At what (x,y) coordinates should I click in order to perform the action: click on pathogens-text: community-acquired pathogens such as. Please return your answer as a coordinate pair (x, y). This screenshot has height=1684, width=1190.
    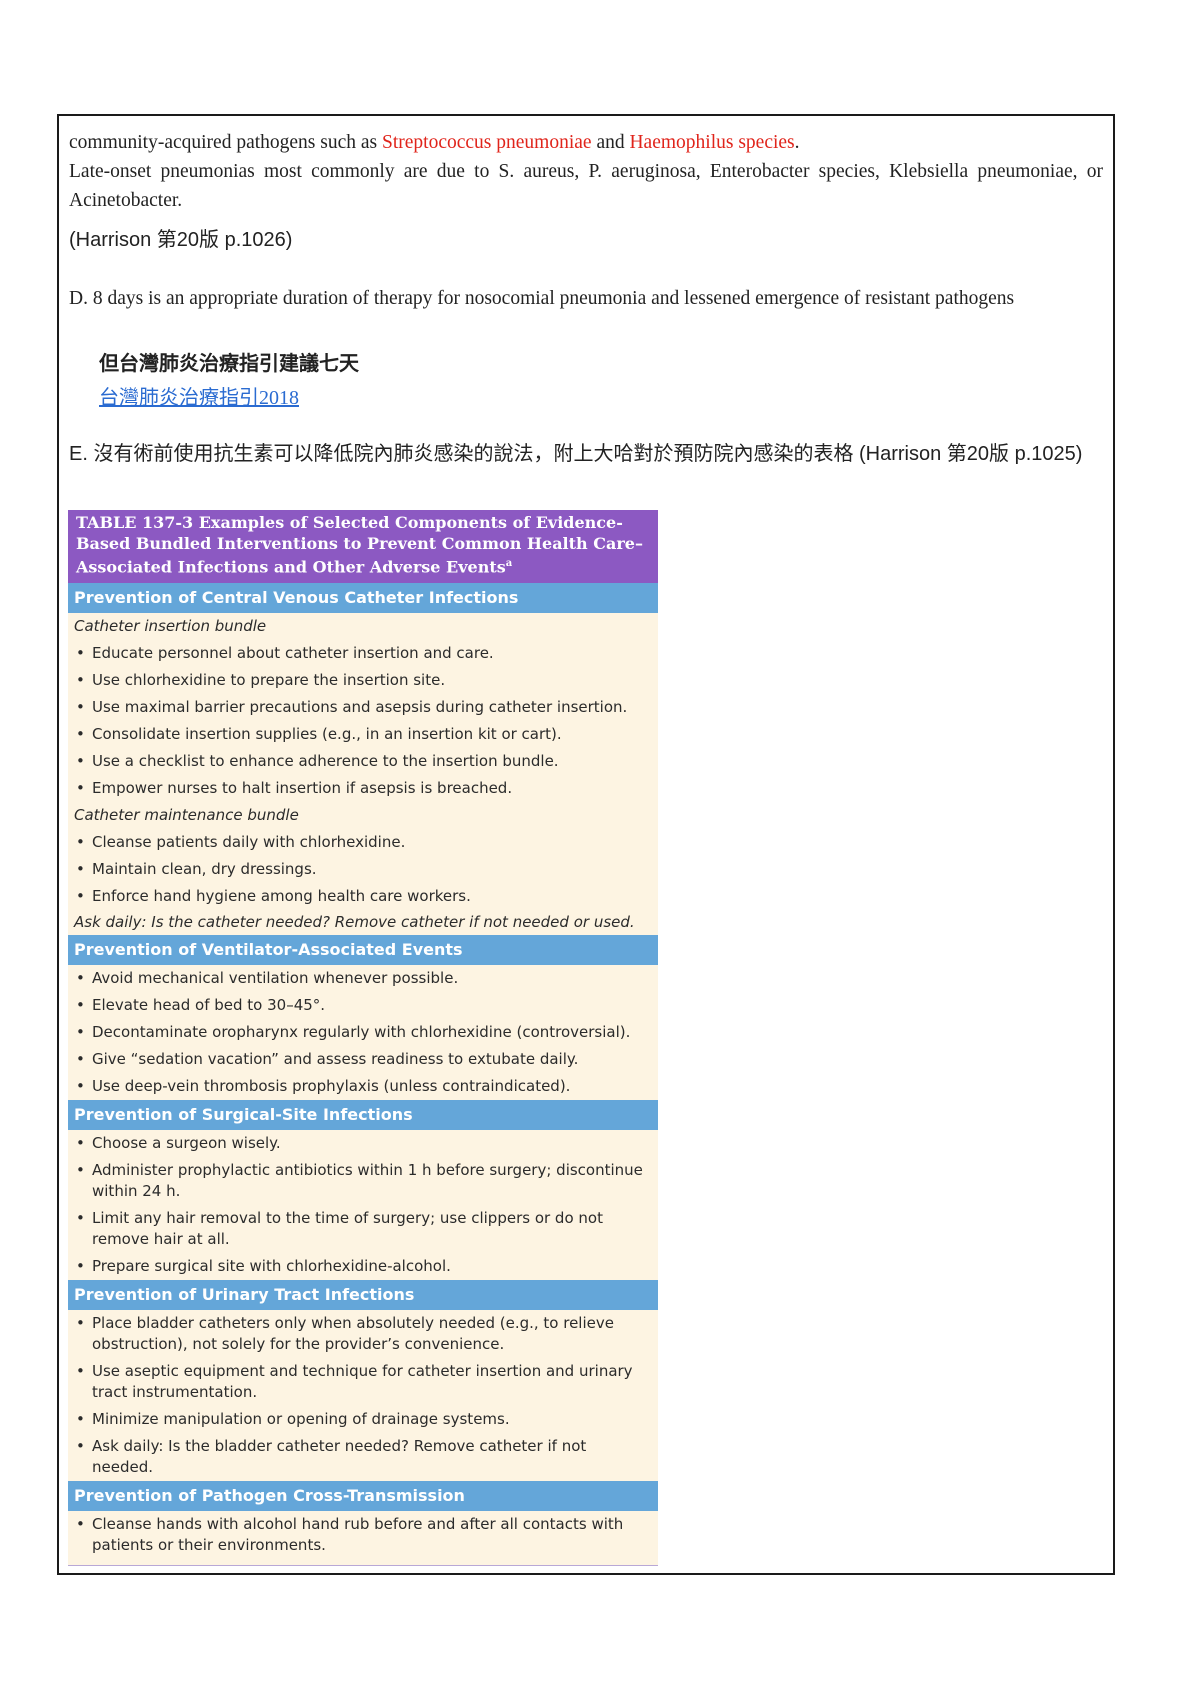
    Looking at the image, I should click on (225, 142).